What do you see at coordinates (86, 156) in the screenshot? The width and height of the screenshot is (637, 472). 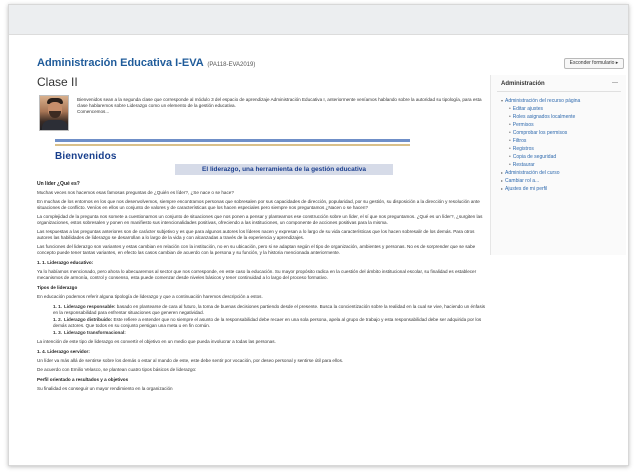 I see `welcome-heading: Bienvenidos` at bounding box center [86, 156].